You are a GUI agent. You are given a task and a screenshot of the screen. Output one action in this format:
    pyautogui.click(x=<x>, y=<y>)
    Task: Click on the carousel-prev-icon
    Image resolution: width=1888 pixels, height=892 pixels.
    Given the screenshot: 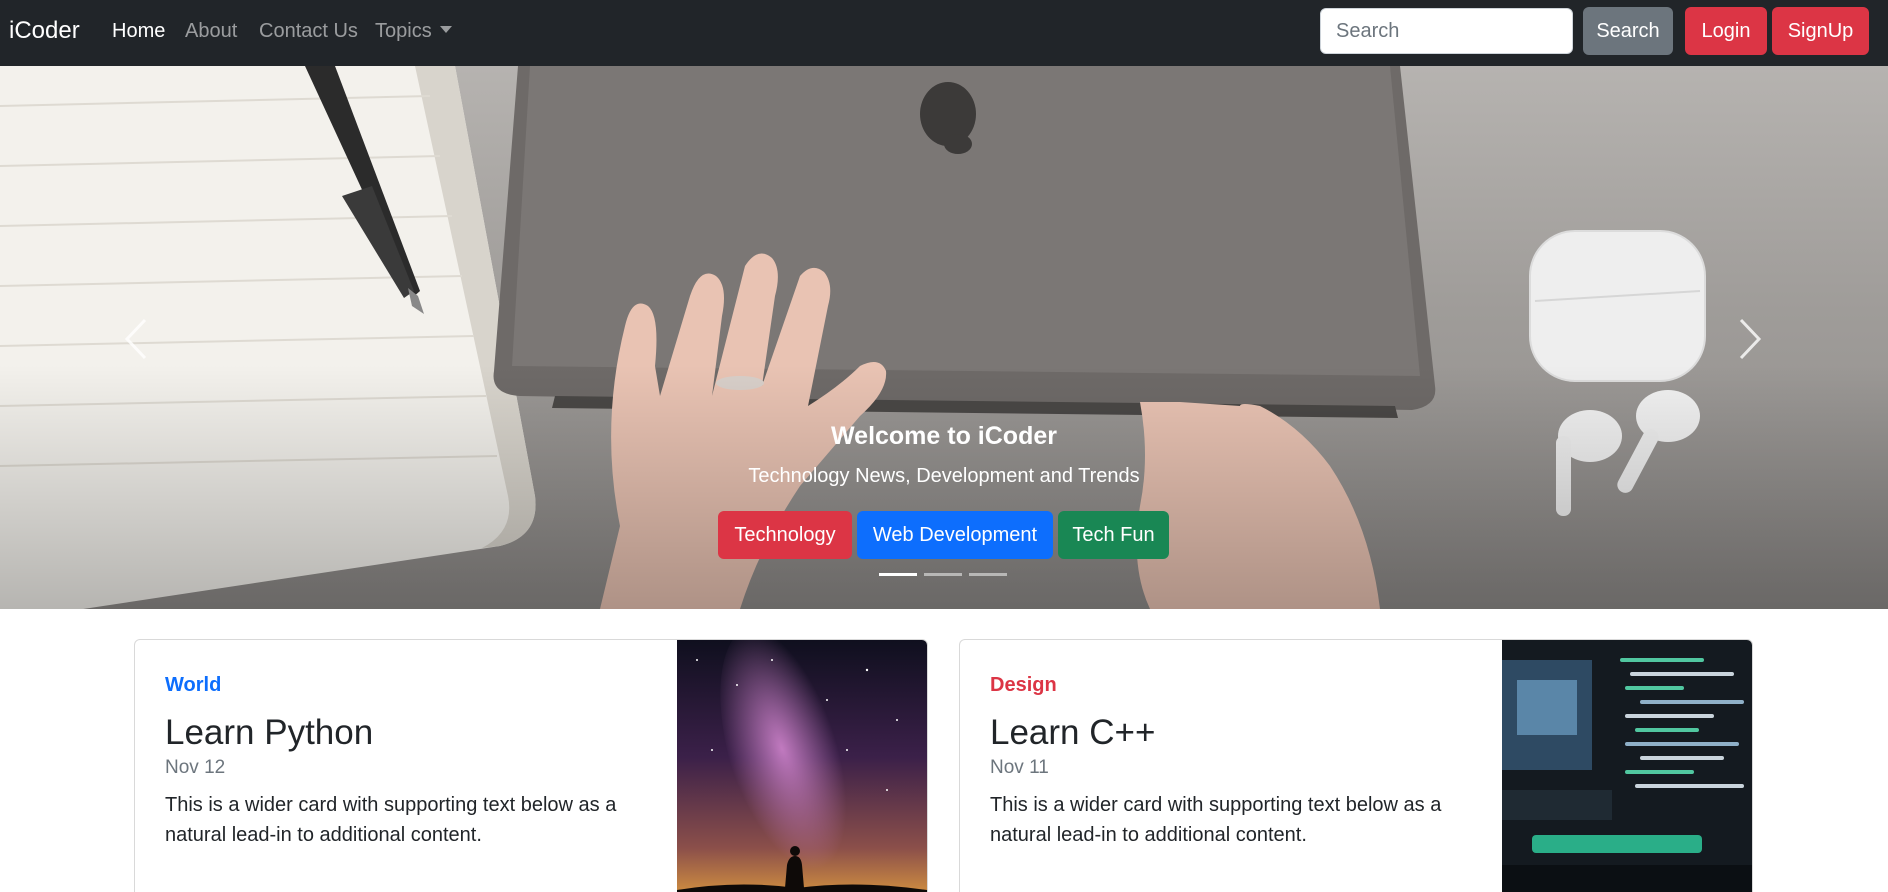 What is the action you would take?
    pyautogui.click(x=136, y=339)
    